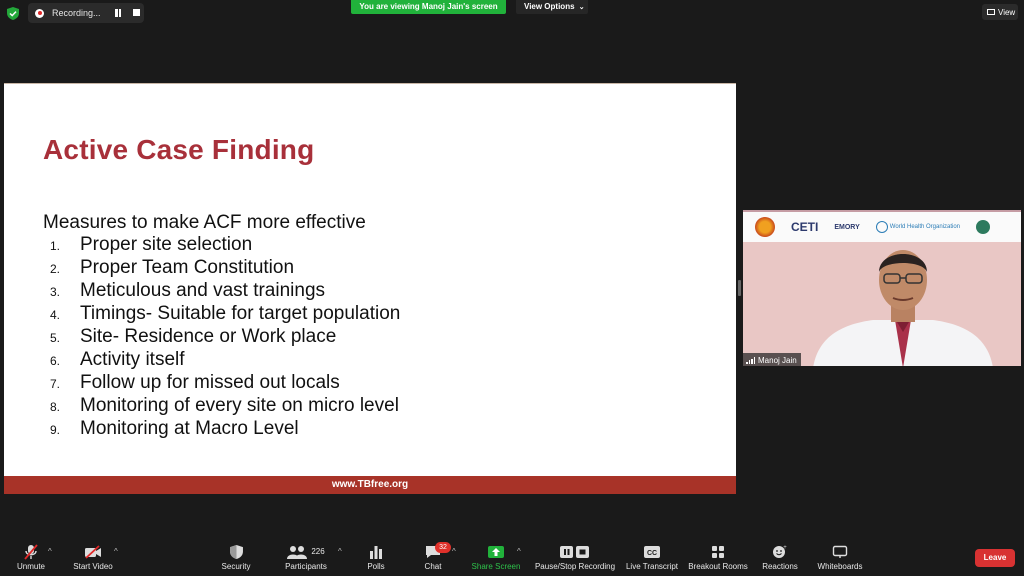  I want to click on breakout-rooms-label: Breakout Rooms, so click(718, 566).